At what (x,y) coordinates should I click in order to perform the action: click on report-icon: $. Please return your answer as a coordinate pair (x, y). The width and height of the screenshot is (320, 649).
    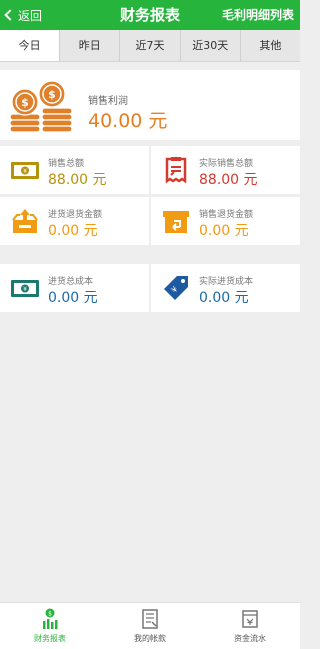
    Looking at the image, I should click on (50, 618).